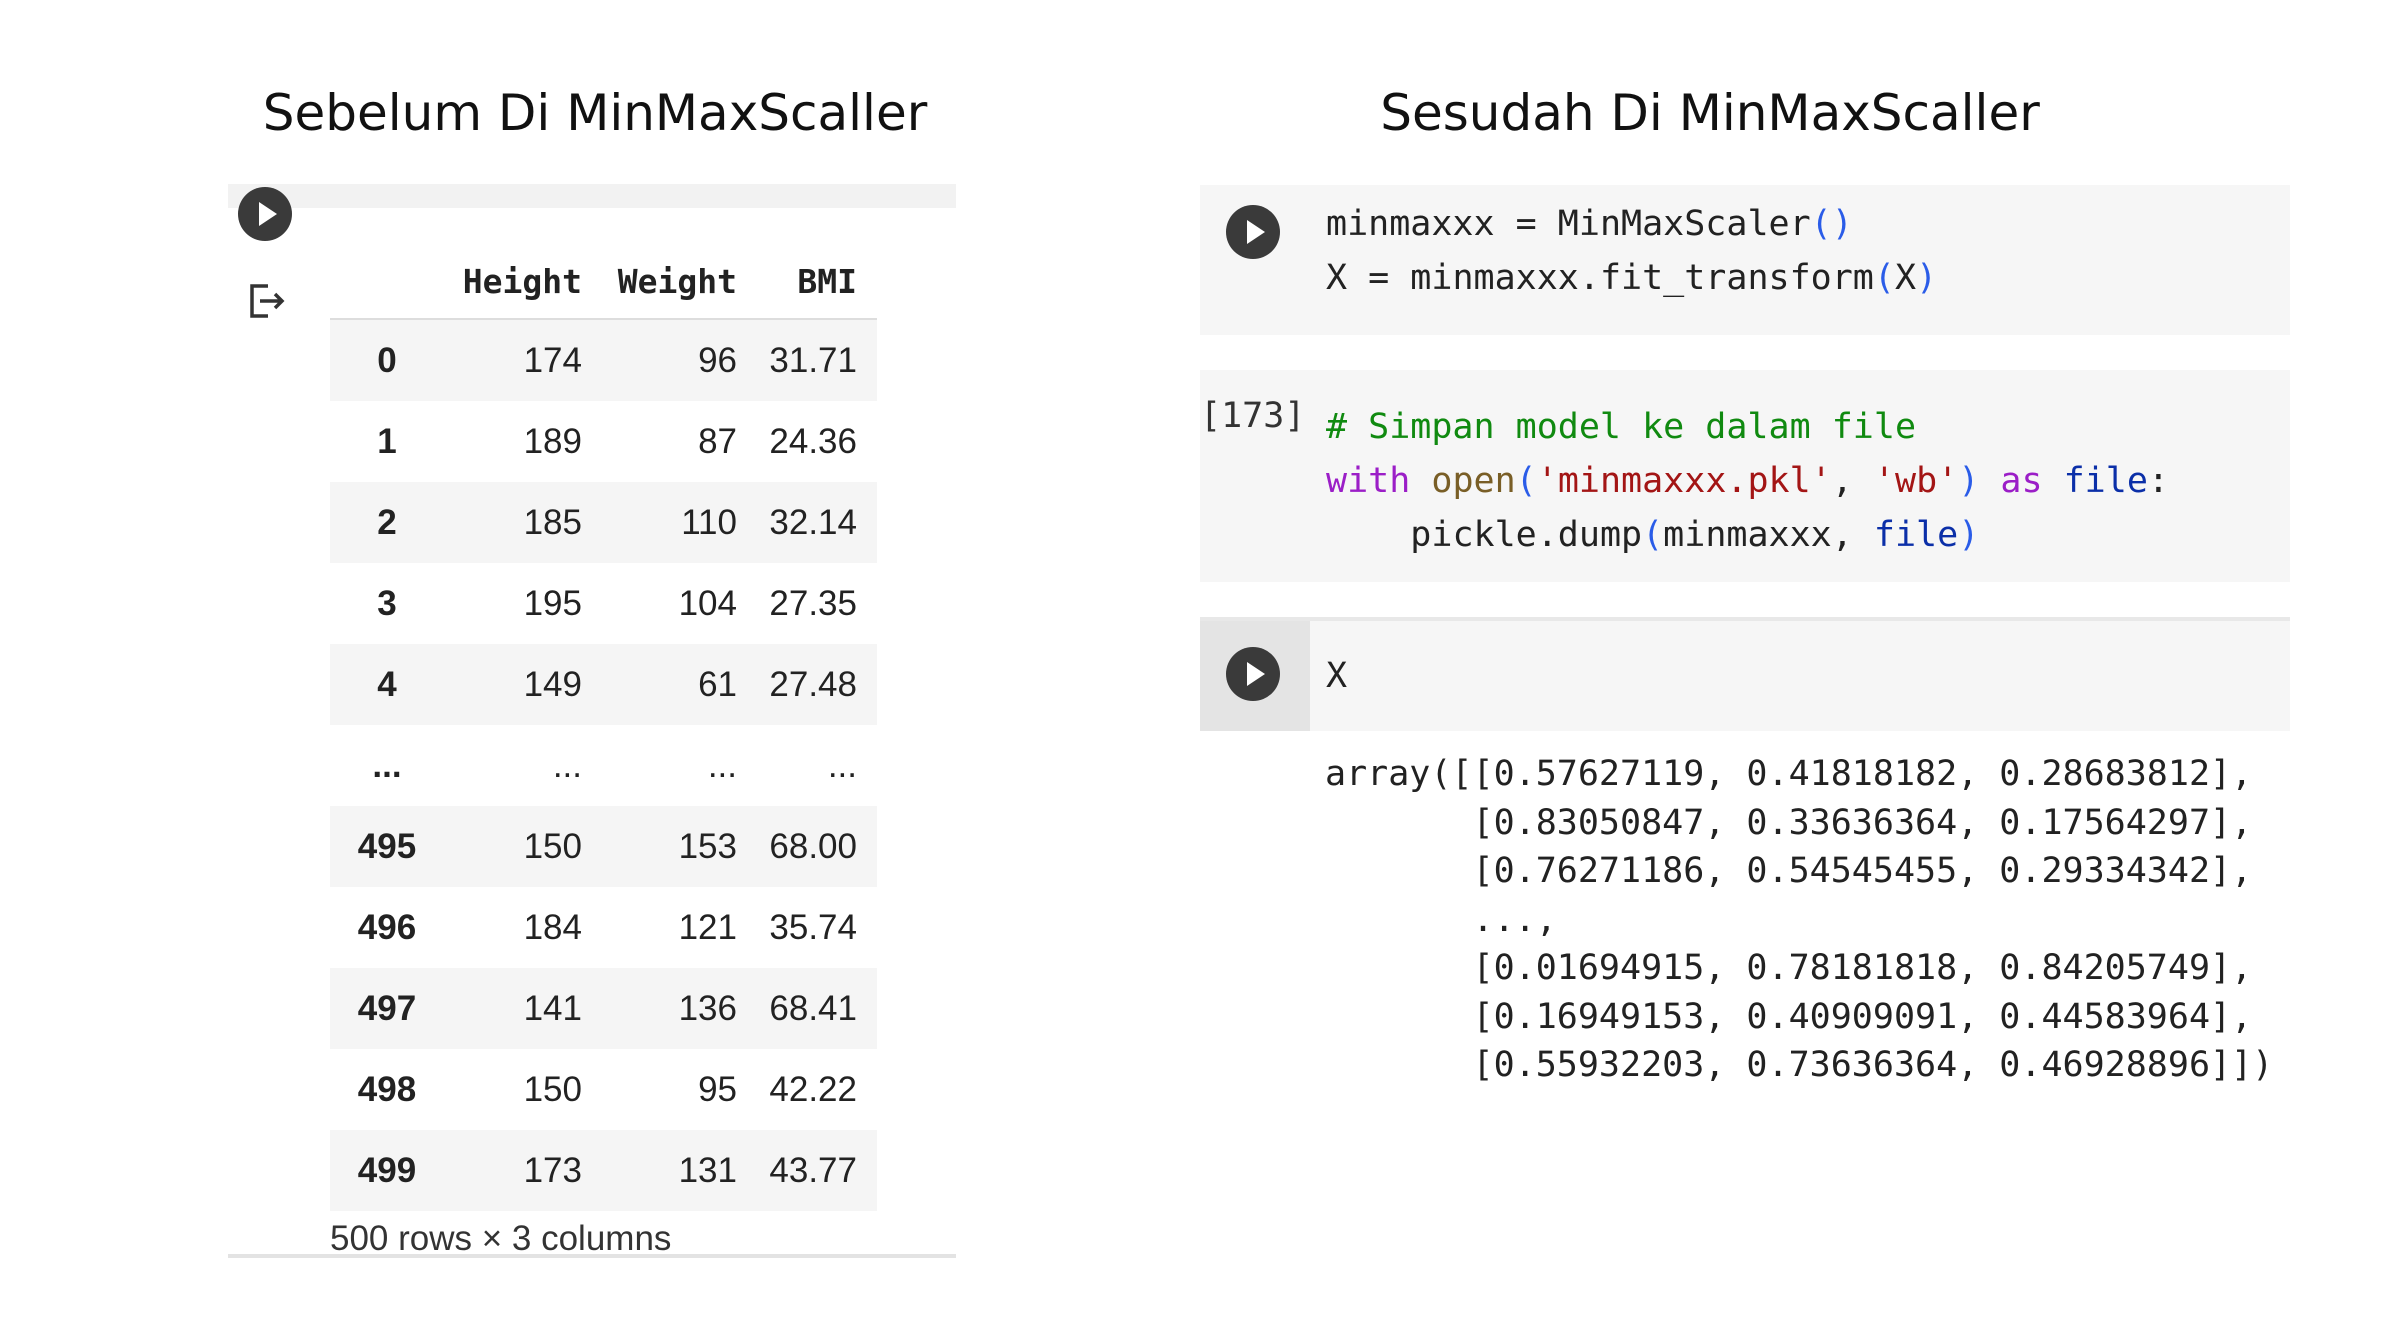  What do you see at coordinates (1726, 278) in the screenshot?
I see `code-token: .fit_transform` at bounding box center [1726, 278].